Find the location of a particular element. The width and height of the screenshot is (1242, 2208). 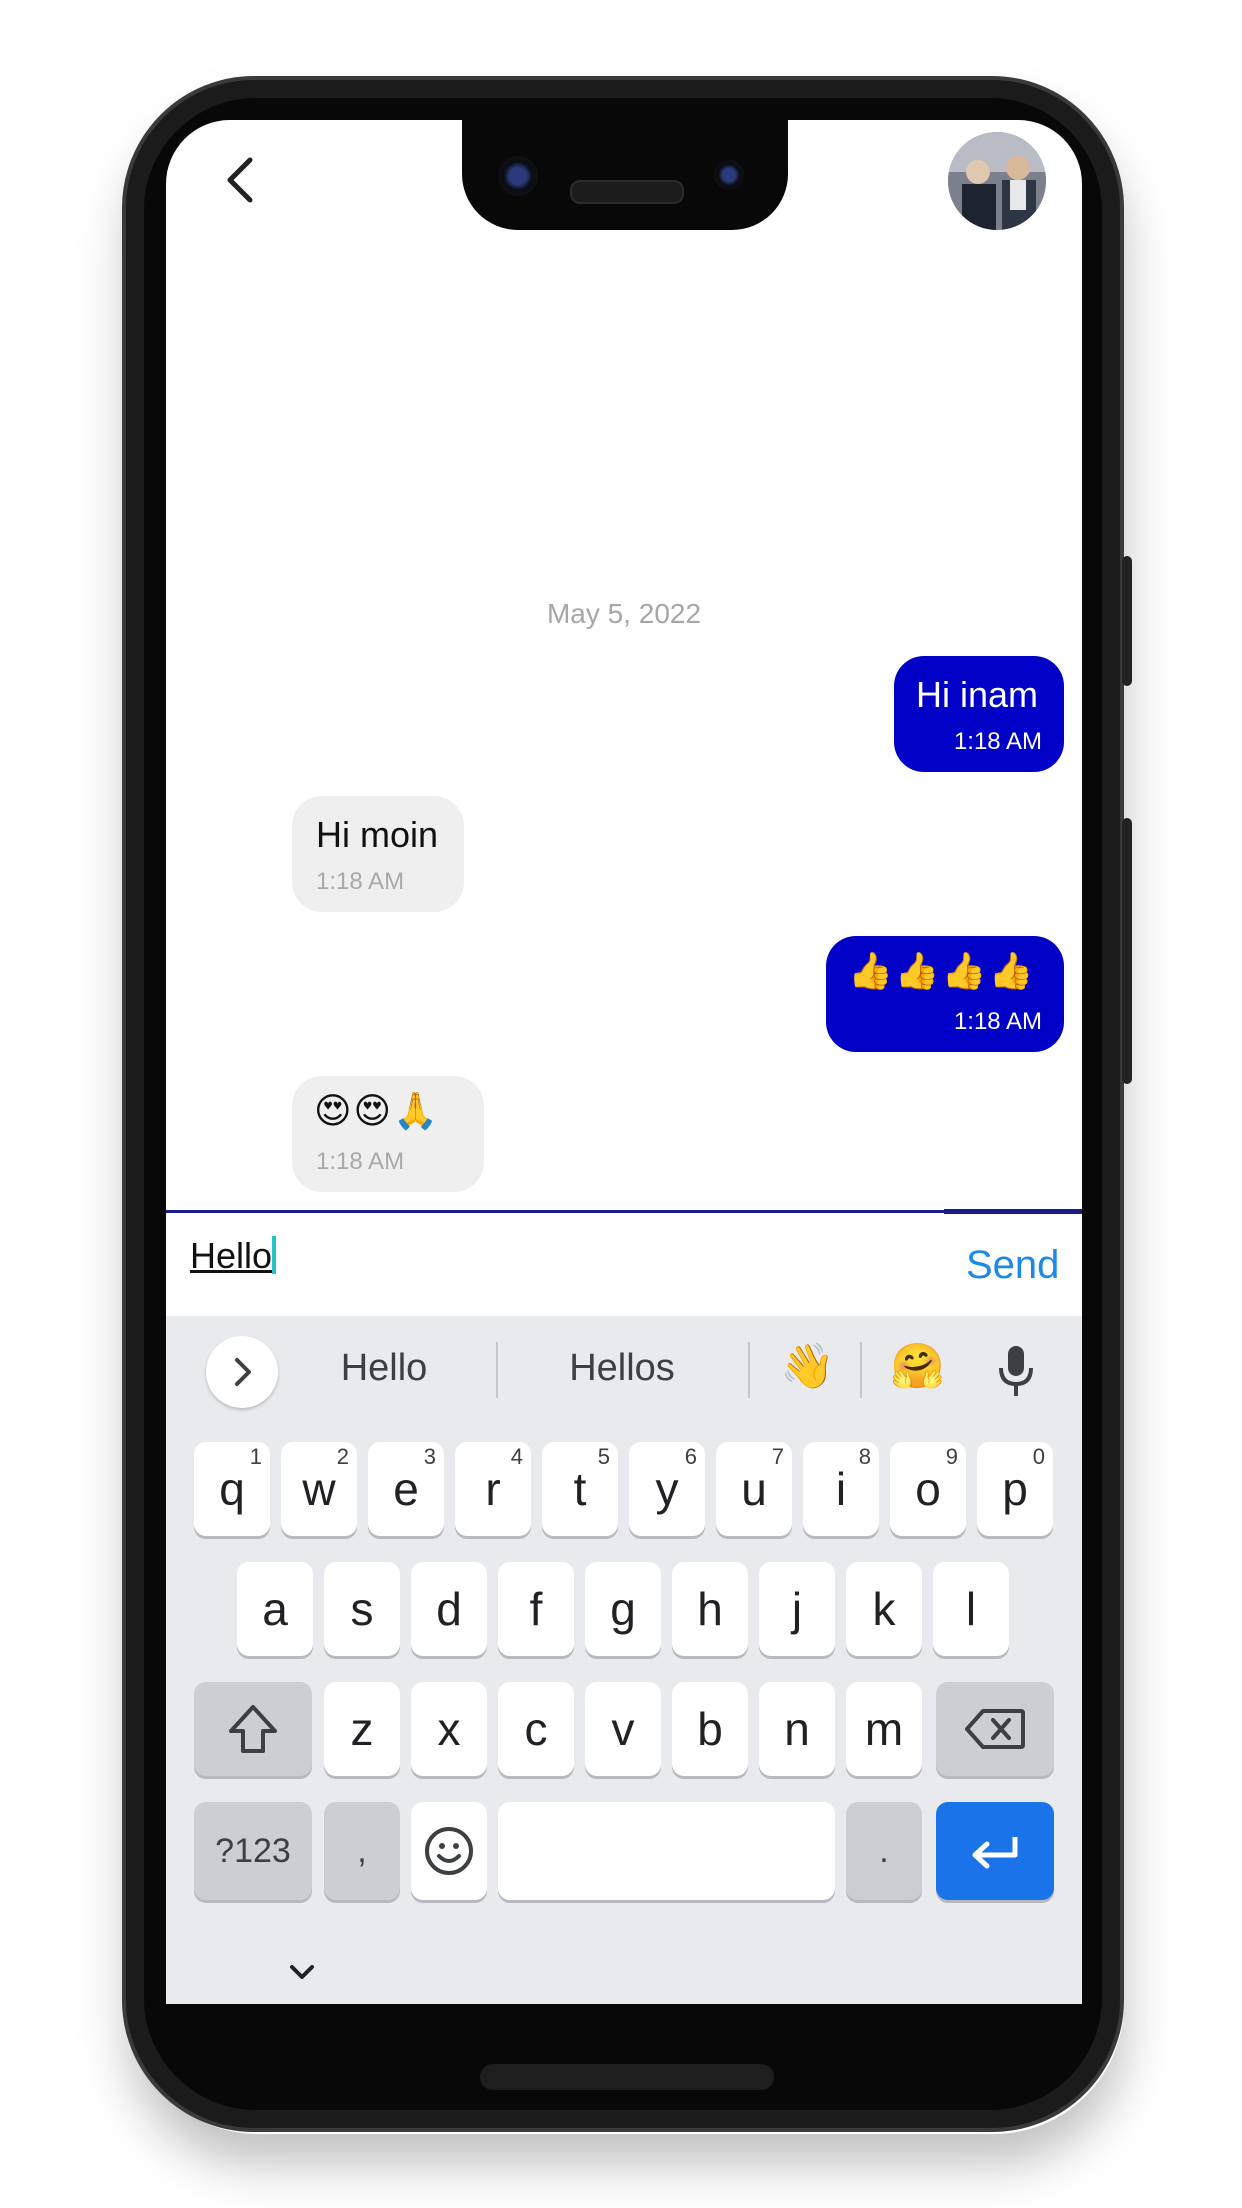

key-o: o9 is located at coordinates (928, 1489).